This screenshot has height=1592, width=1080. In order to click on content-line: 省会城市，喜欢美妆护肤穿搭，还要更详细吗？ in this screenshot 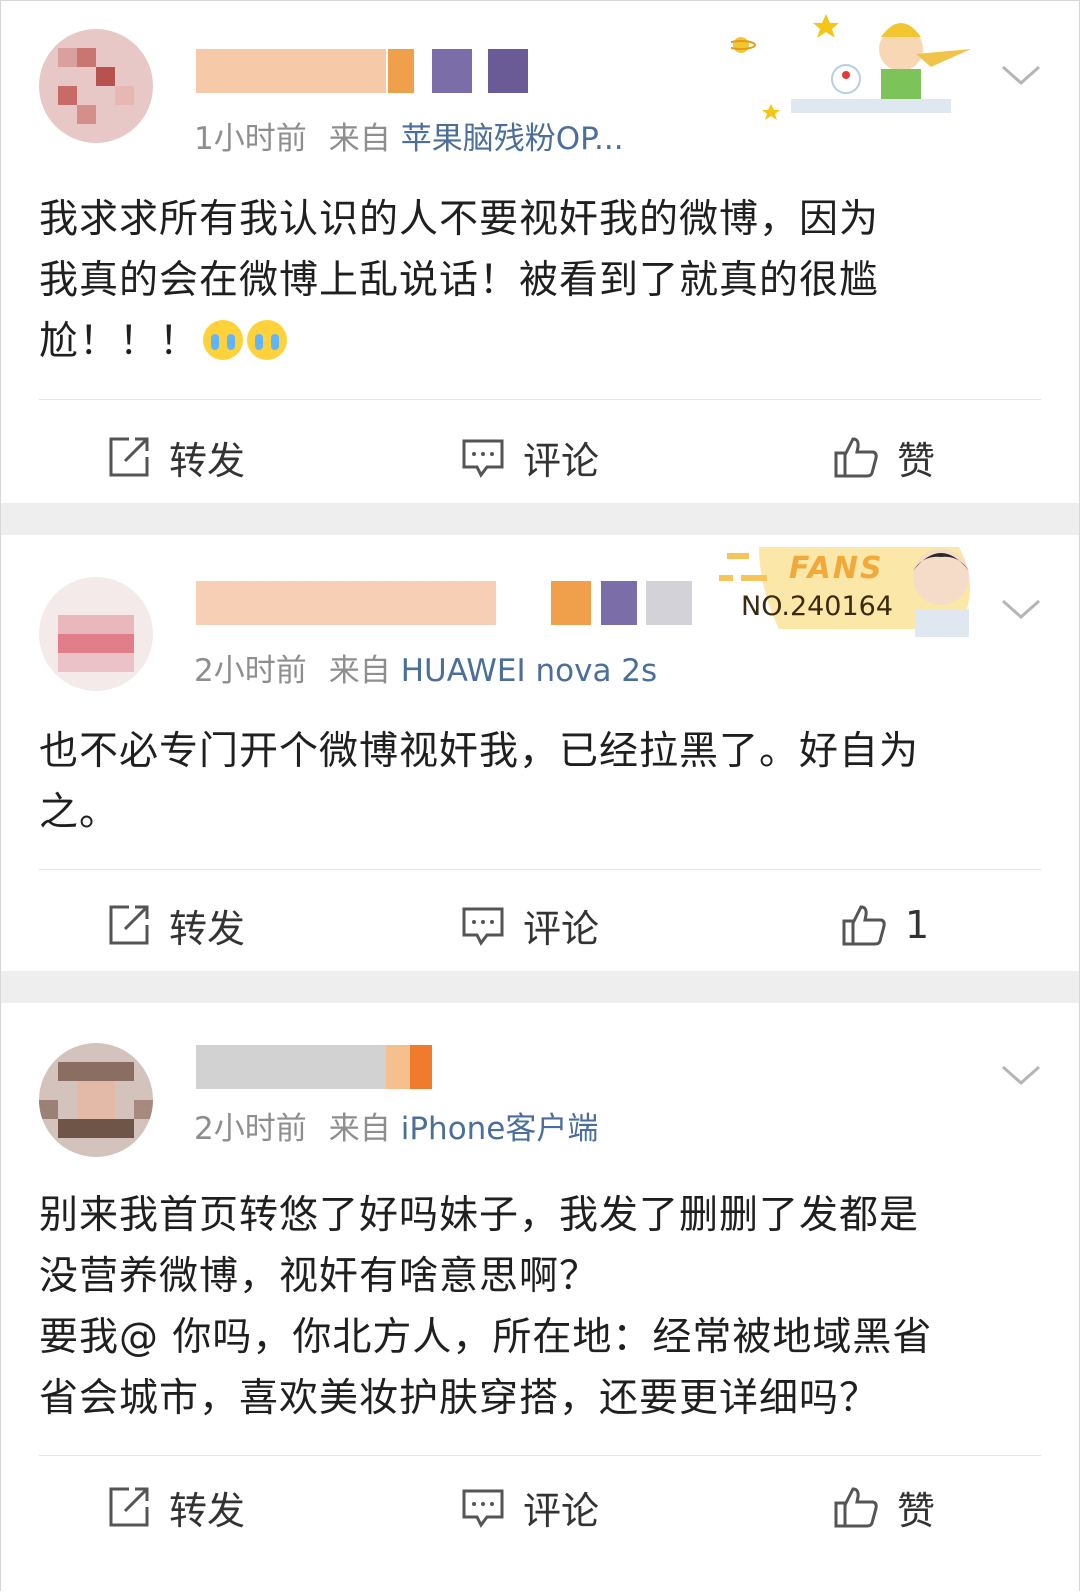, I will do `click(459, 1398)`.